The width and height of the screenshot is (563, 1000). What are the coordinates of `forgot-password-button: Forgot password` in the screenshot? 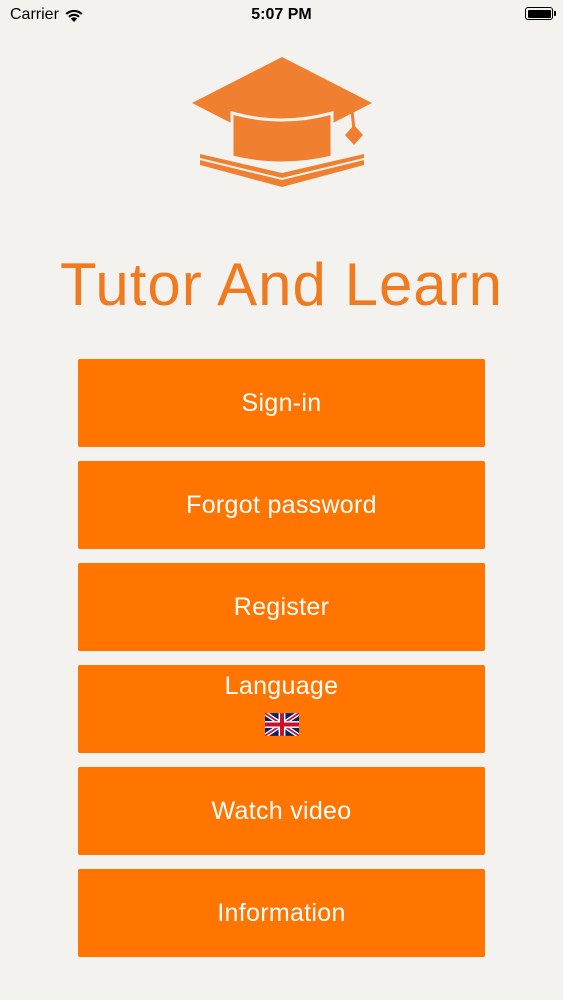 It's located at (281, 505).